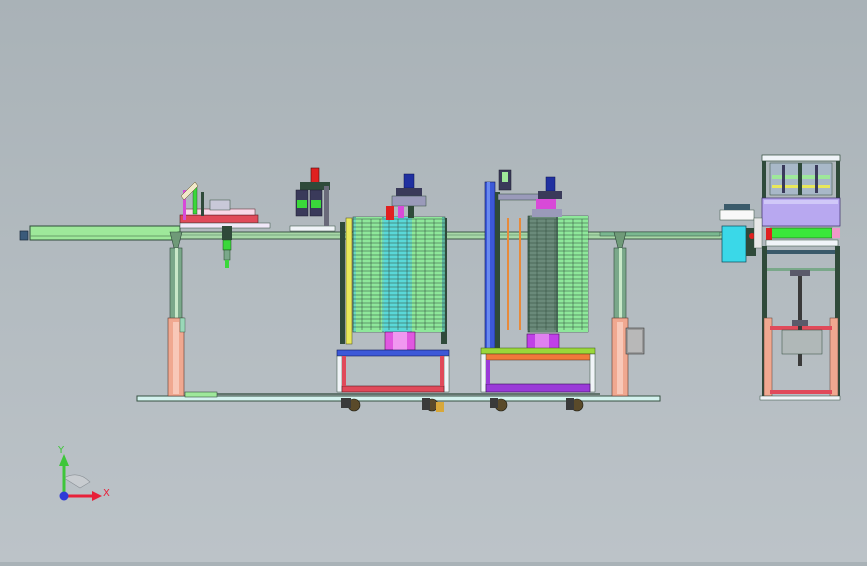  I want to click on left-support-legs, so click(176, 314).